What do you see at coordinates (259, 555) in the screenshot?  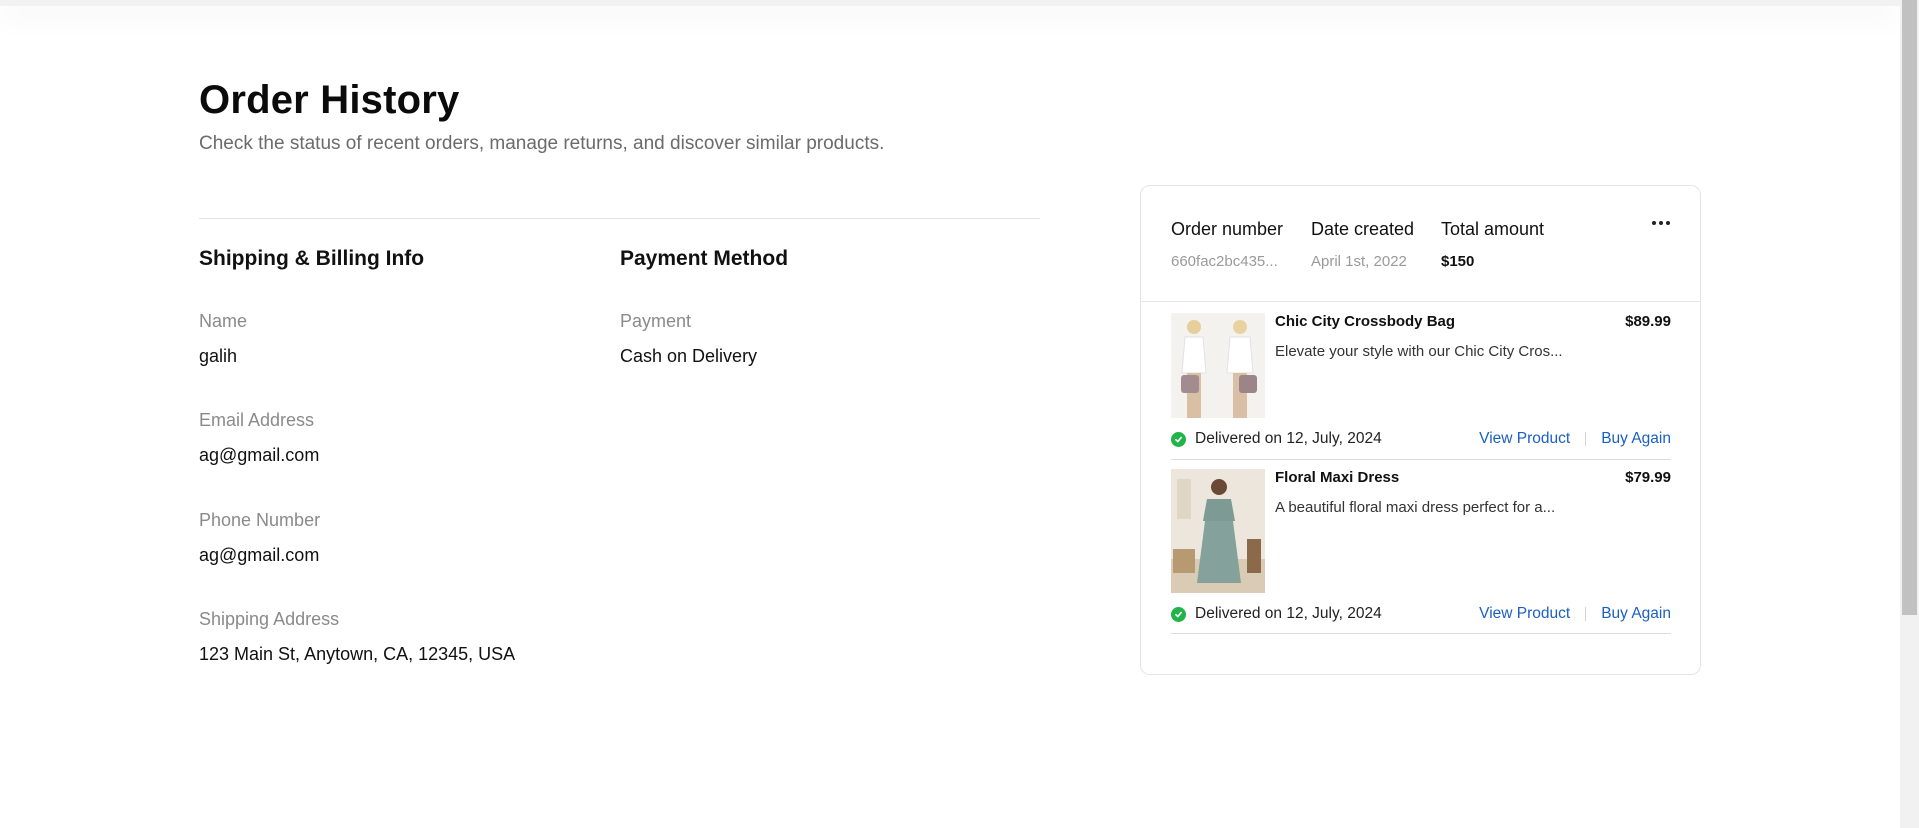 I see `phone-value: ag@gmail.com` at bounding box center [259, 555].